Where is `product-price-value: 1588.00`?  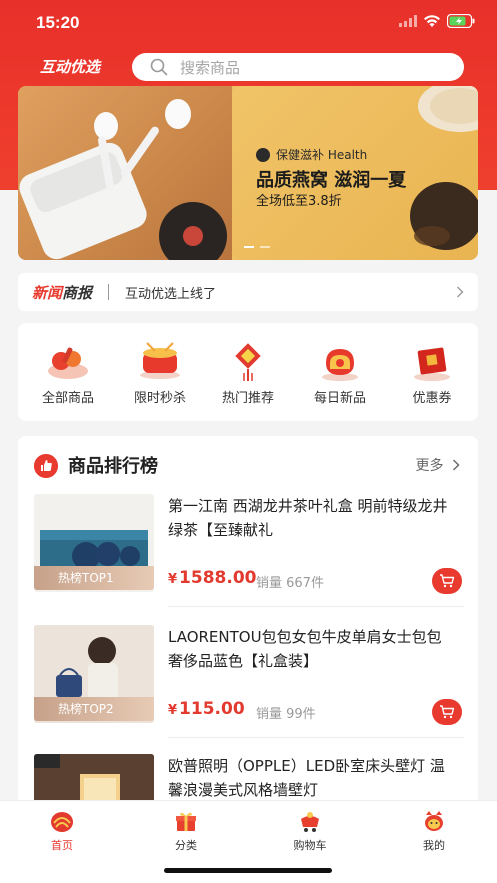 product-price-value: 1588.00 is located at coordinates (218, 578).